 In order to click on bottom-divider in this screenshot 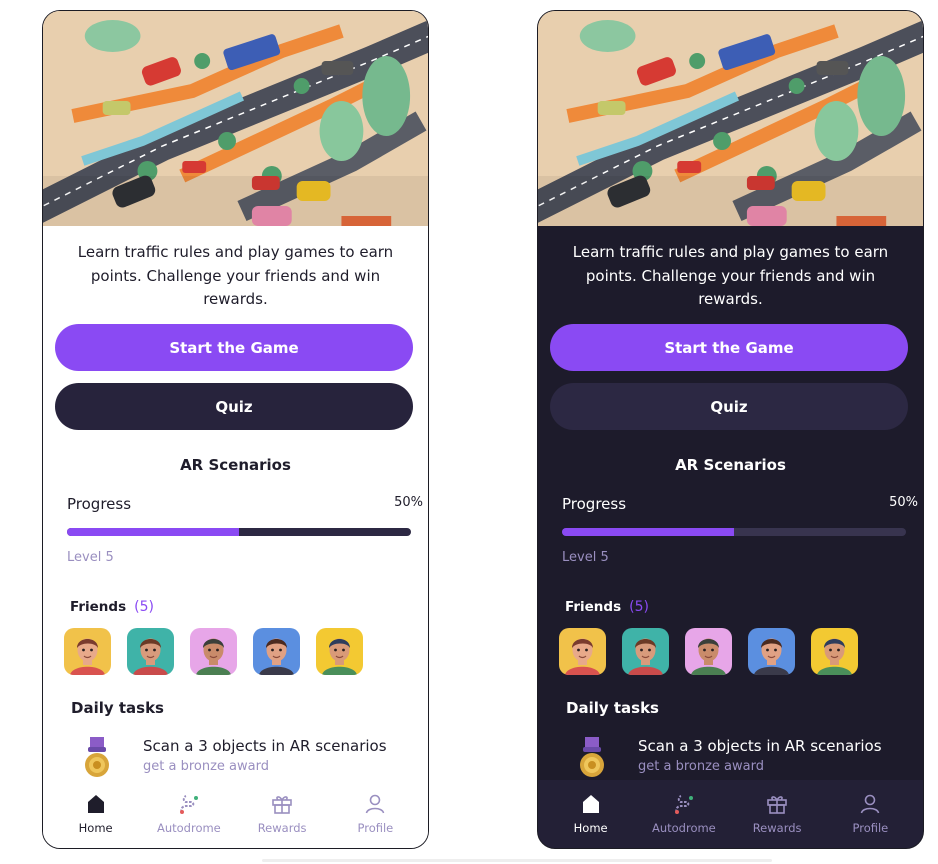, I will do `click(517, 860)`.